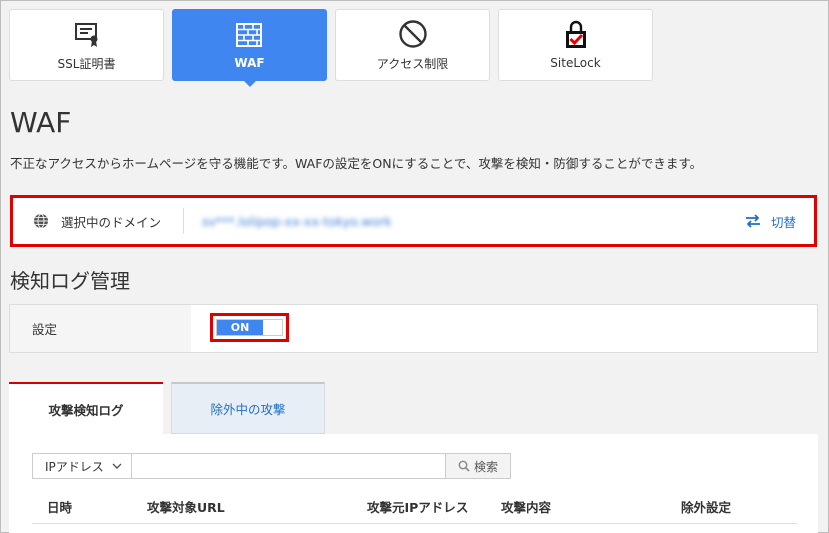  Describe the element at coordinates (576, 35) in the screenshot. I see `lock-check-icon` at that location.